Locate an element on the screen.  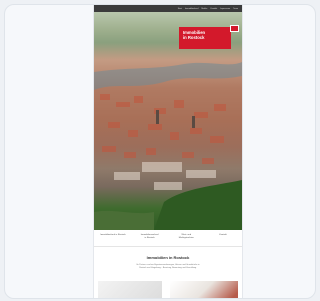
tab-immobilienverkauf: Immobilienverkauf in Rostock is located at coordinates (150, 240).